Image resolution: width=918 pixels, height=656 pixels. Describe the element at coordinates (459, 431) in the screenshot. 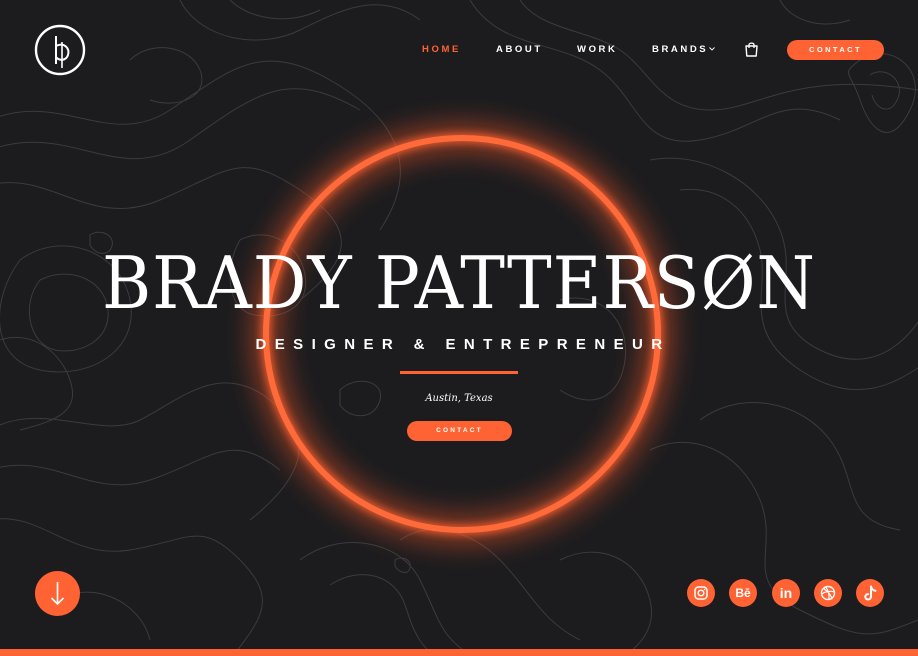

I see `hero-contact-button: CONTACT` at that location.